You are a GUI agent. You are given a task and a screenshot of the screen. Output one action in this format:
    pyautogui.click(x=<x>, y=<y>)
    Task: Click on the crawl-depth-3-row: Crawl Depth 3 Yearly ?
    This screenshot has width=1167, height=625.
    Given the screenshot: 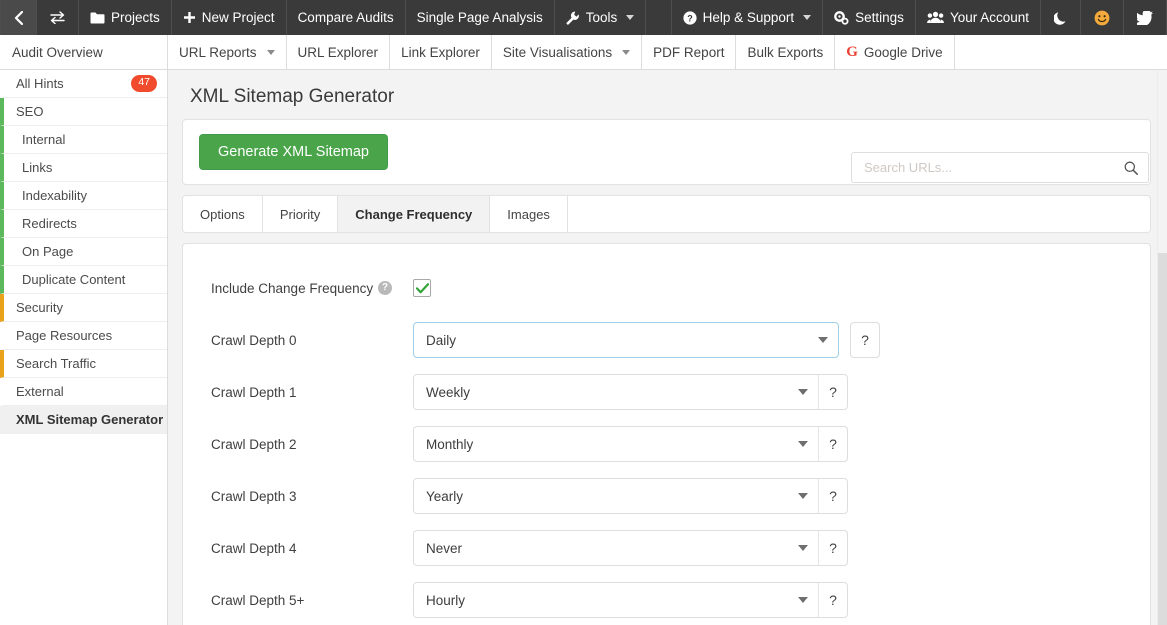 What is the action you would take?
    pyautogui.click(x=666, y=496)
    